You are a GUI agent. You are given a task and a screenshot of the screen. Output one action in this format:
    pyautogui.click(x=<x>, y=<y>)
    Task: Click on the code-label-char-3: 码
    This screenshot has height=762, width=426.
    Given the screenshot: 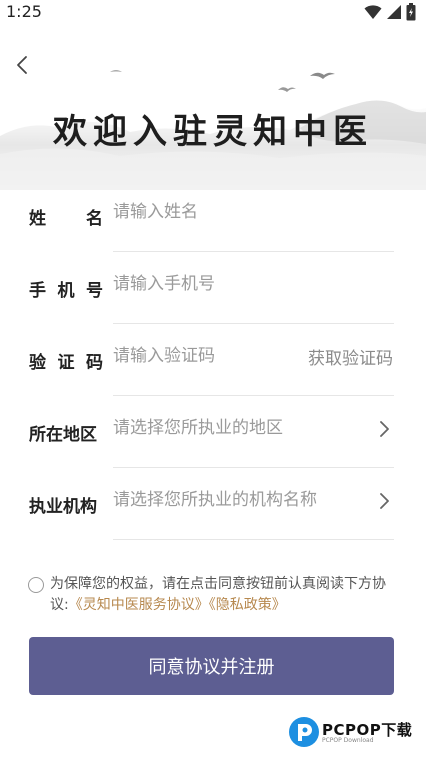 What is the action you would take?
    pyautogui.click(x=94, y=363)
    